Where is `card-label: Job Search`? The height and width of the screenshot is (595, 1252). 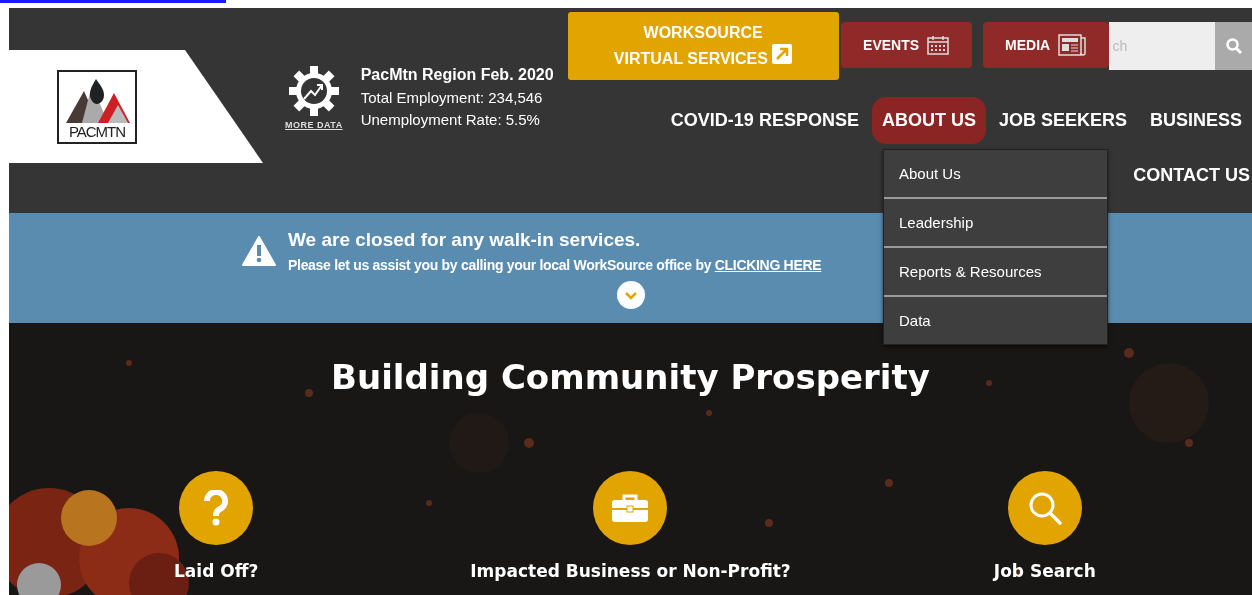
card-label: Job Search is located at coordinates (1044, 571).